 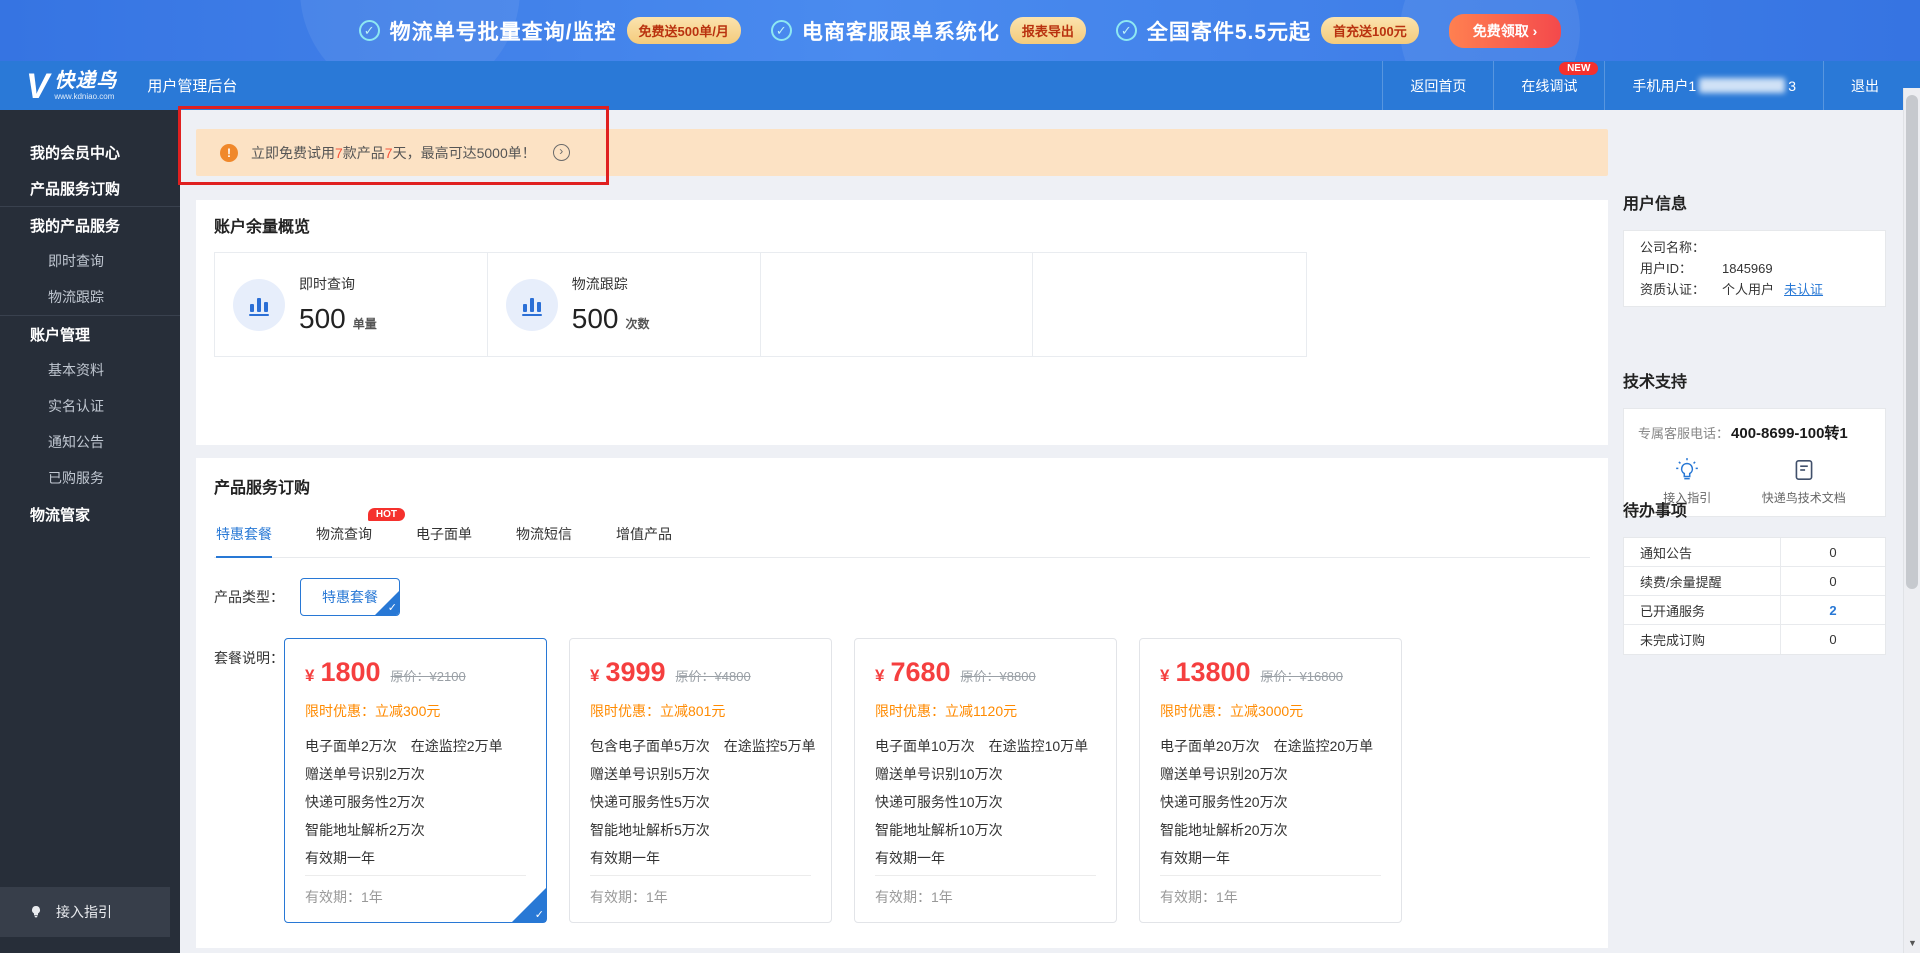 I want to click on todo-row-renewal-reminder: 续费/余量提醒 0, so click(x=1754, y=581).